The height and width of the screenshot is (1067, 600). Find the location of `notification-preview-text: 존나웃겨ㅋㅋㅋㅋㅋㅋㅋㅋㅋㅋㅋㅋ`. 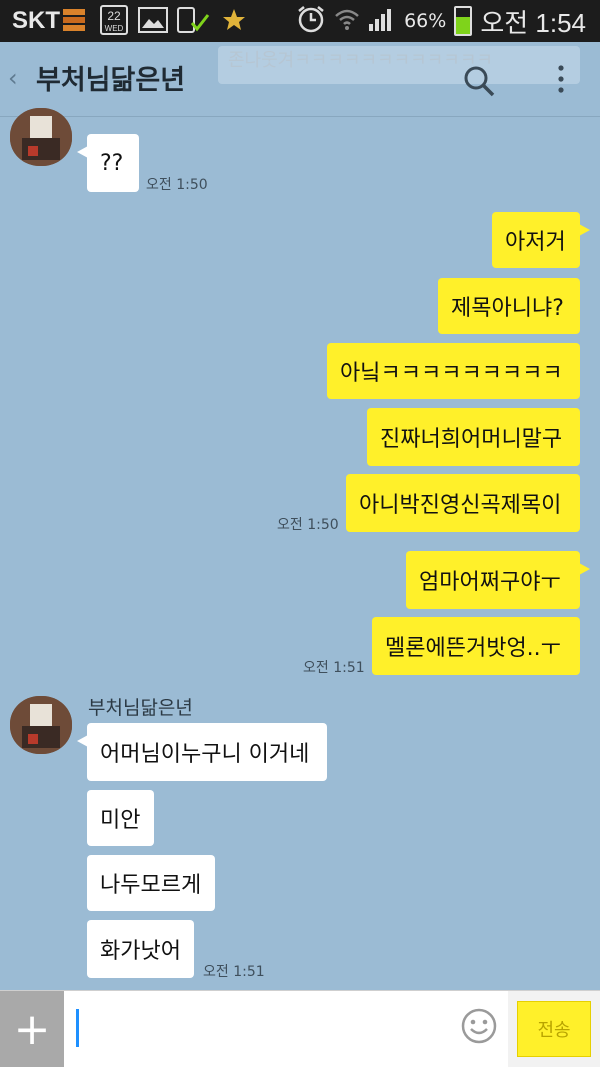

notification-preview-text: 존나웃겨ㅋㅋㅋㅋㅋㅋㅋㅋㅋㅋㅋㅋ is located at coordinates (360, 60).